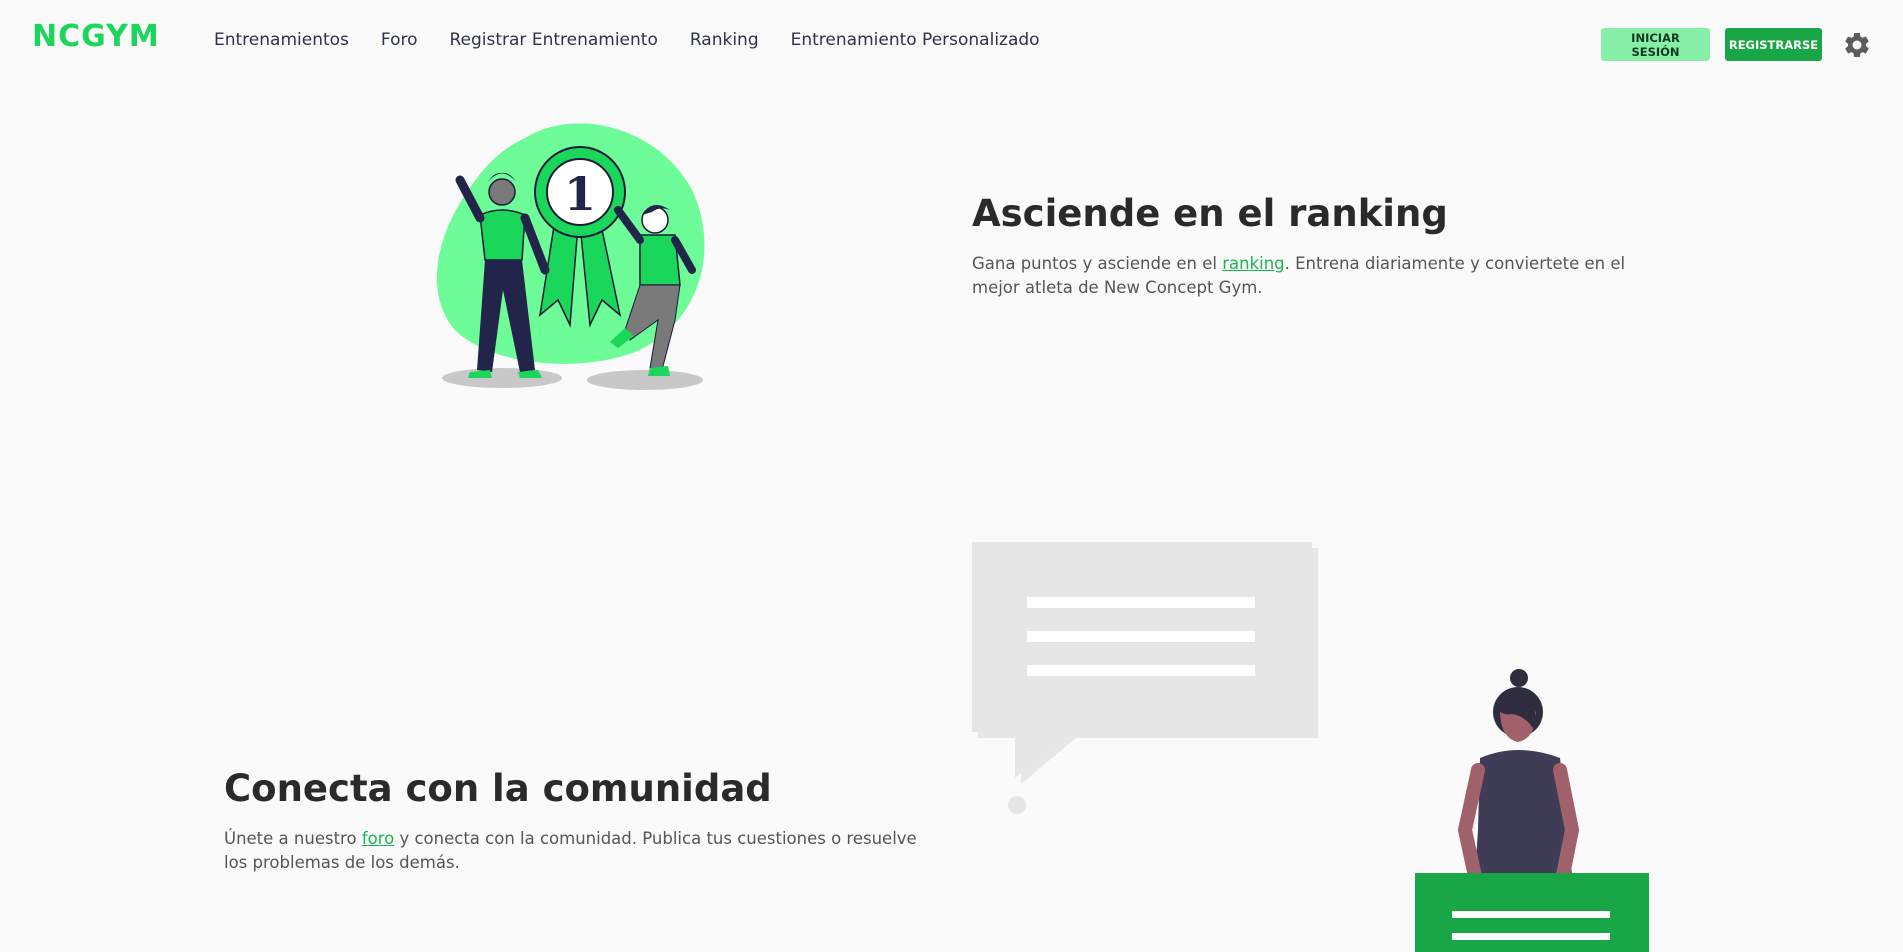  Describe the element at coordinates (1097, 263) in the screenshot. I see `ranking-text-before: Gana puntos y asciende en el` at that location.